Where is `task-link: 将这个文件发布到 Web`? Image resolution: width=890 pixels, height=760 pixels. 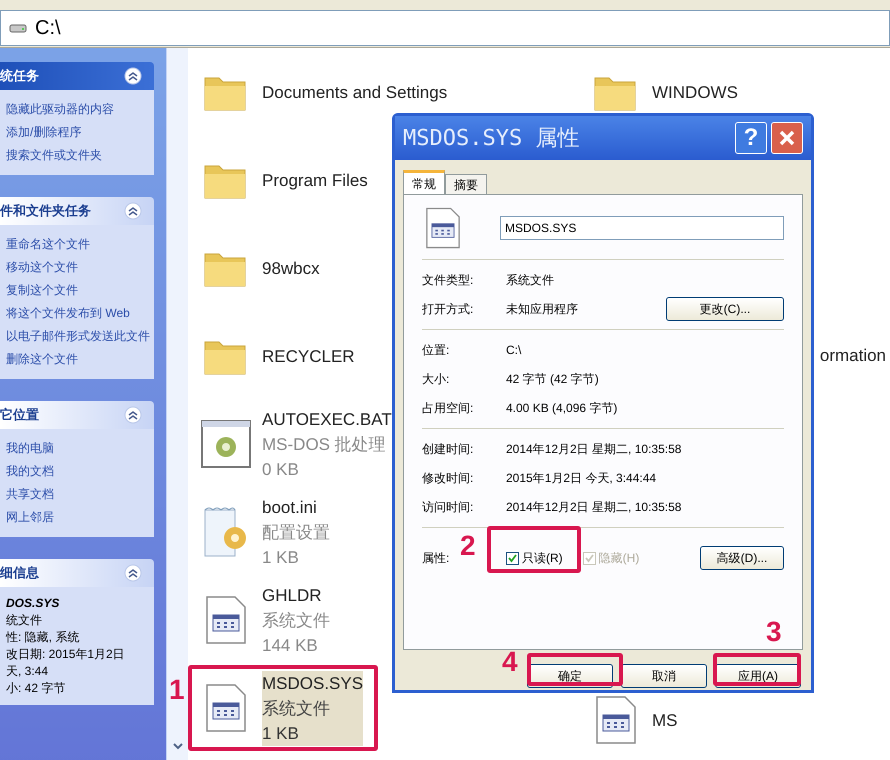
task-link: 将这个文件发布到 Web is located at coordinates (78, 313).